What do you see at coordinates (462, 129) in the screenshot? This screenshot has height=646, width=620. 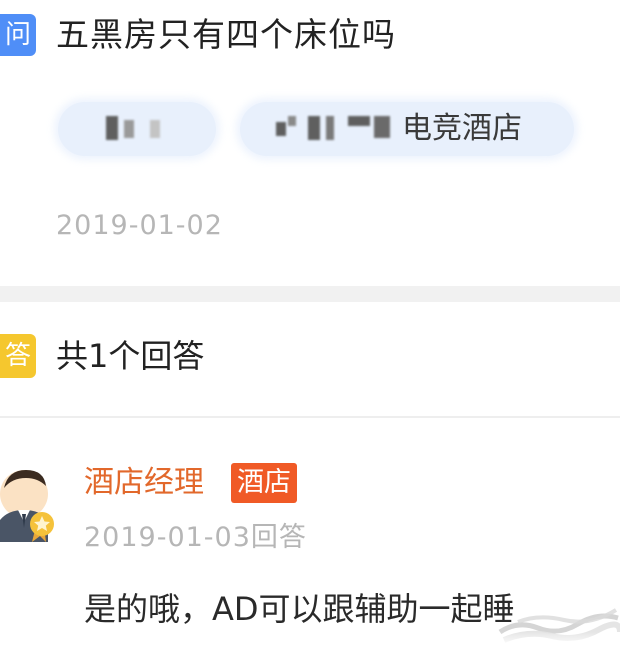 I see `hotel-tag-label: 电竞酒店` at bounding box center [462, 129].